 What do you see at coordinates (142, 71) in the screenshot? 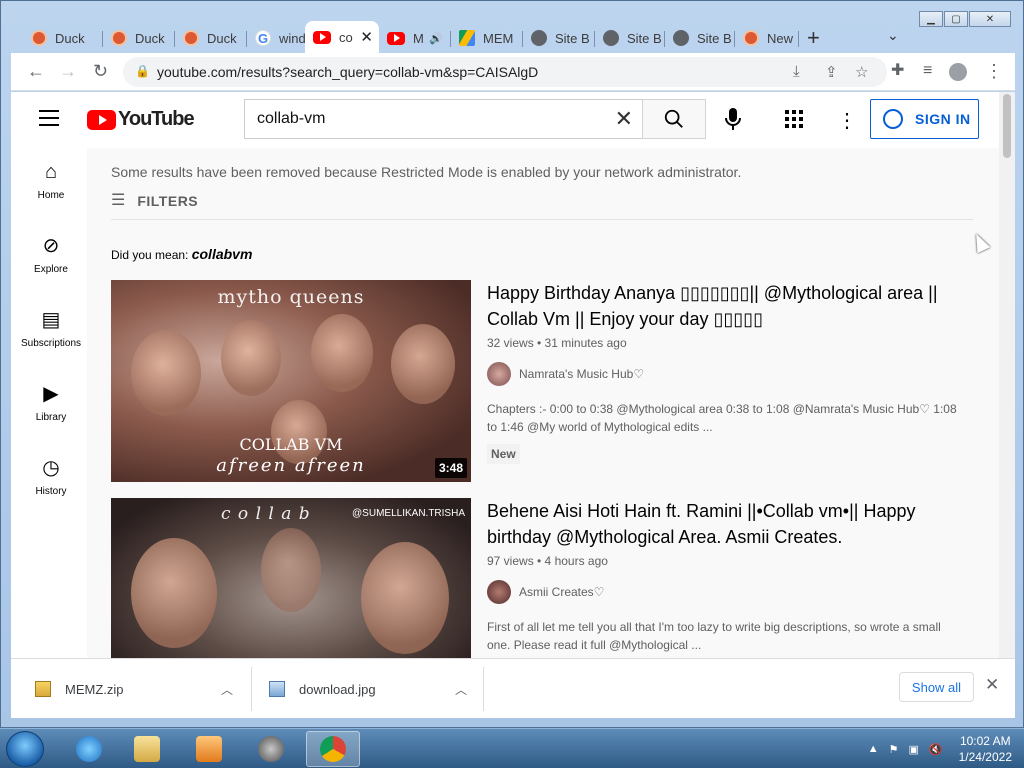
I see `lock-icon: 🔒` at bounding box center [142, 71].